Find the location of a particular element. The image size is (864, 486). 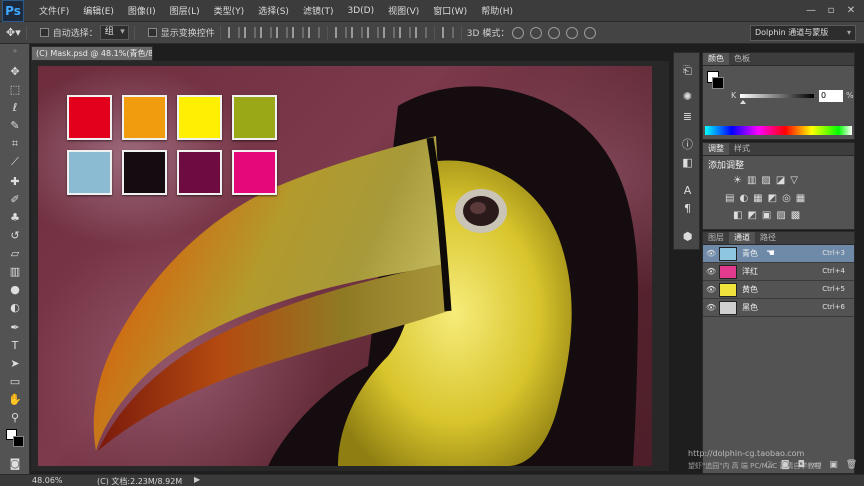

path-selection-tool-icon: ➤ is located at coordinates (15, 364).